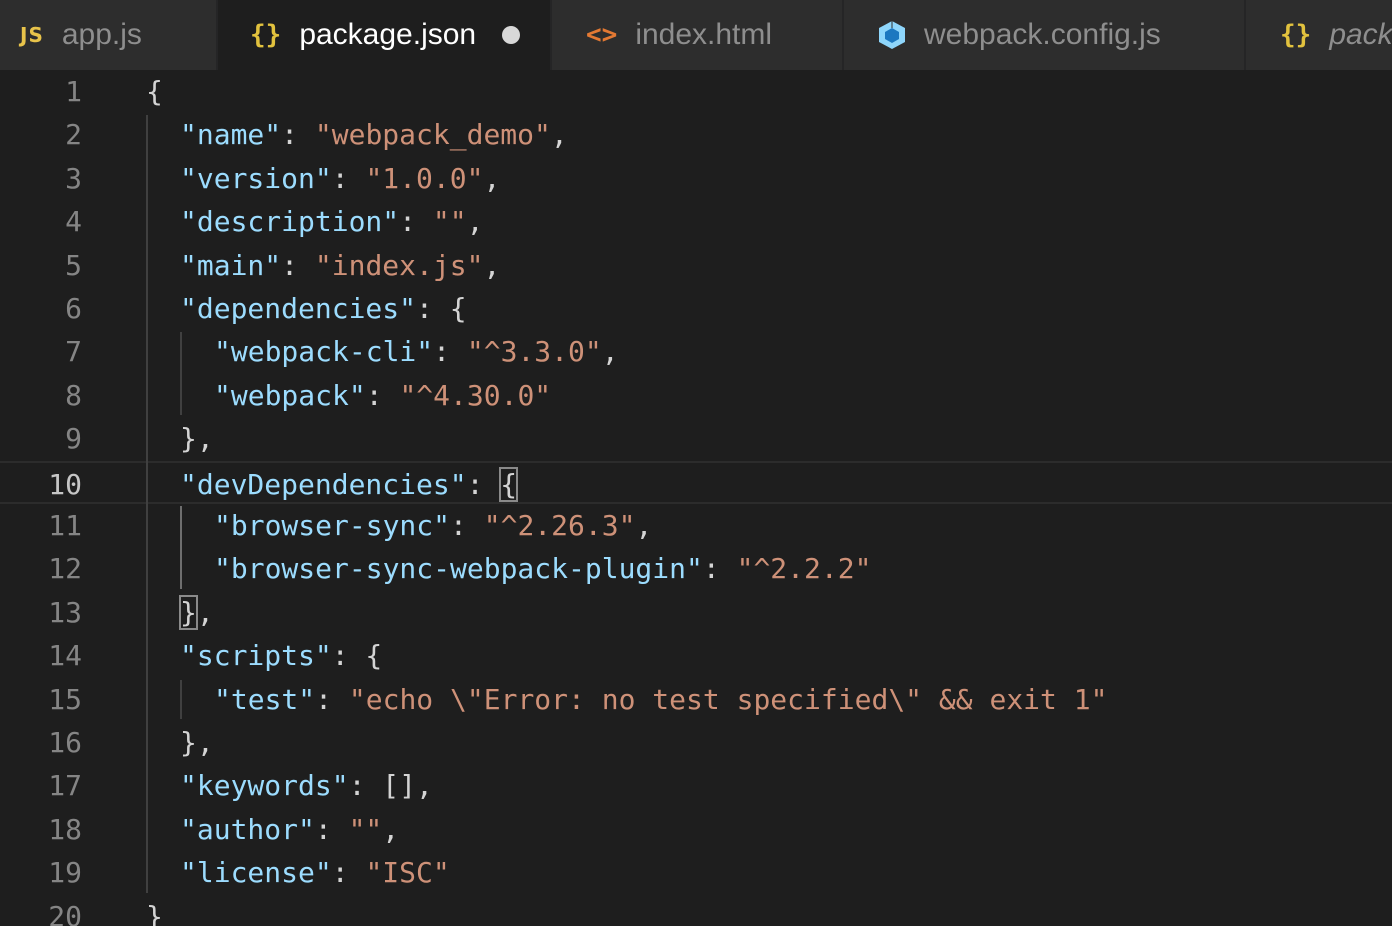  What do you see at coordinates (231, 135) in the screenshot?
I see `json-key: "name"` at bounding box center [231, 135].